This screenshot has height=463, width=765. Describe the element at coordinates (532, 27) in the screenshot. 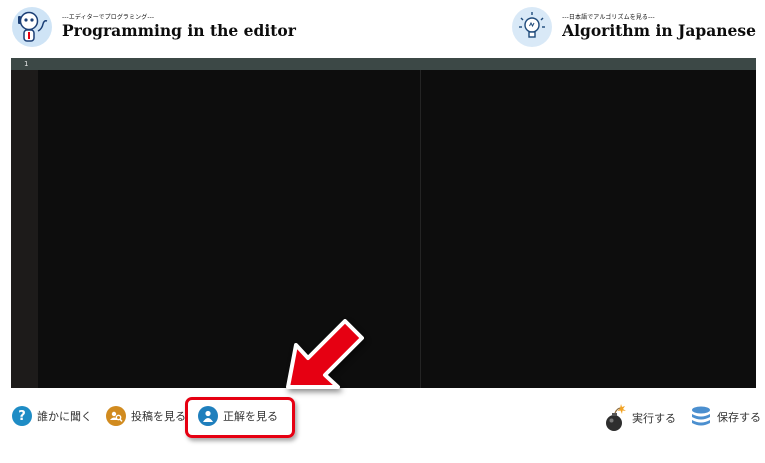

I see `lightbulb-icon` at that location.